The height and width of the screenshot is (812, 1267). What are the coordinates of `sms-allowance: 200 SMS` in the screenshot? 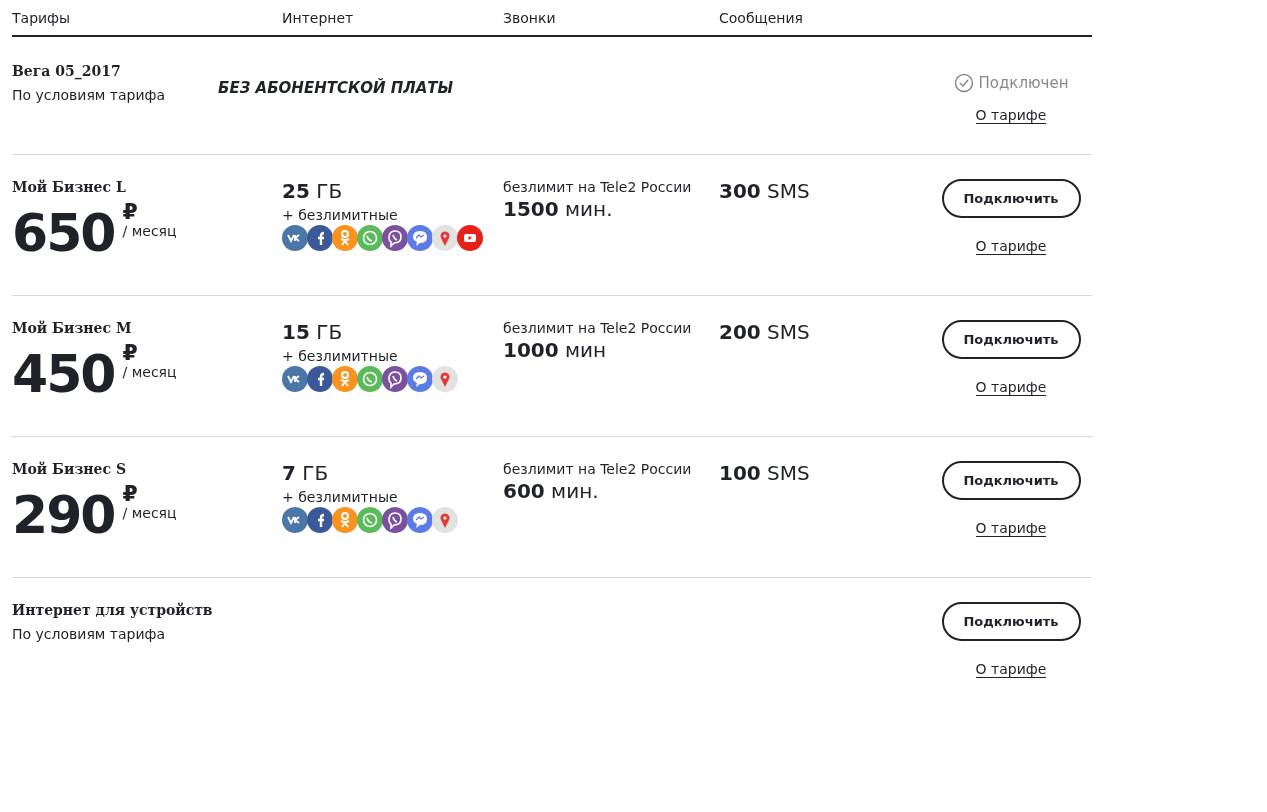 It's located at (764, 332).